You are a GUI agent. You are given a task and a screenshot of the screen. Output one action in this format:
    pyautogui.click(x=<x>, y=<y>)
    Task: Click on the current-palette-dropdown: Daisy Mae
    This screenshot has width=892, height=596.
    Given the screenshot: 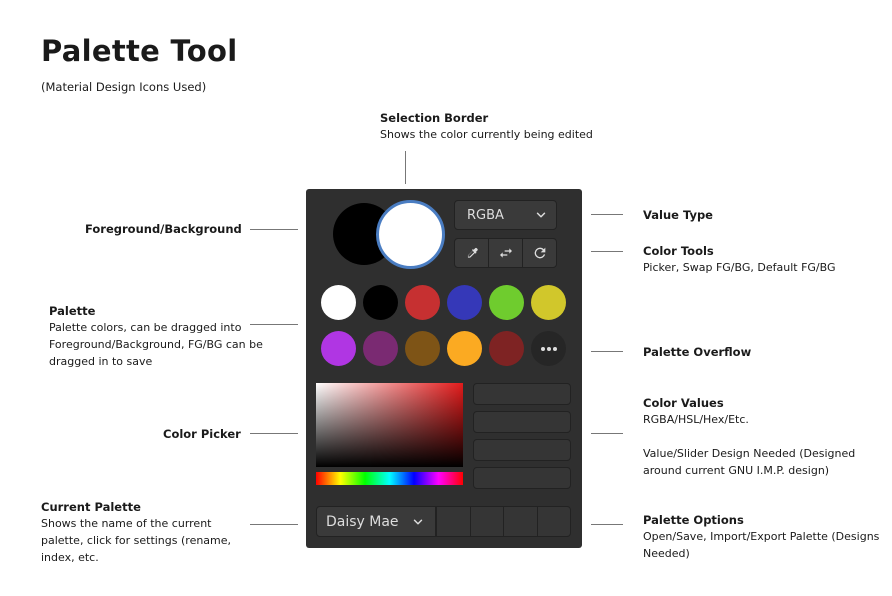 What is the action you would take?
    pyautogui.click(x=376, y=521)
    